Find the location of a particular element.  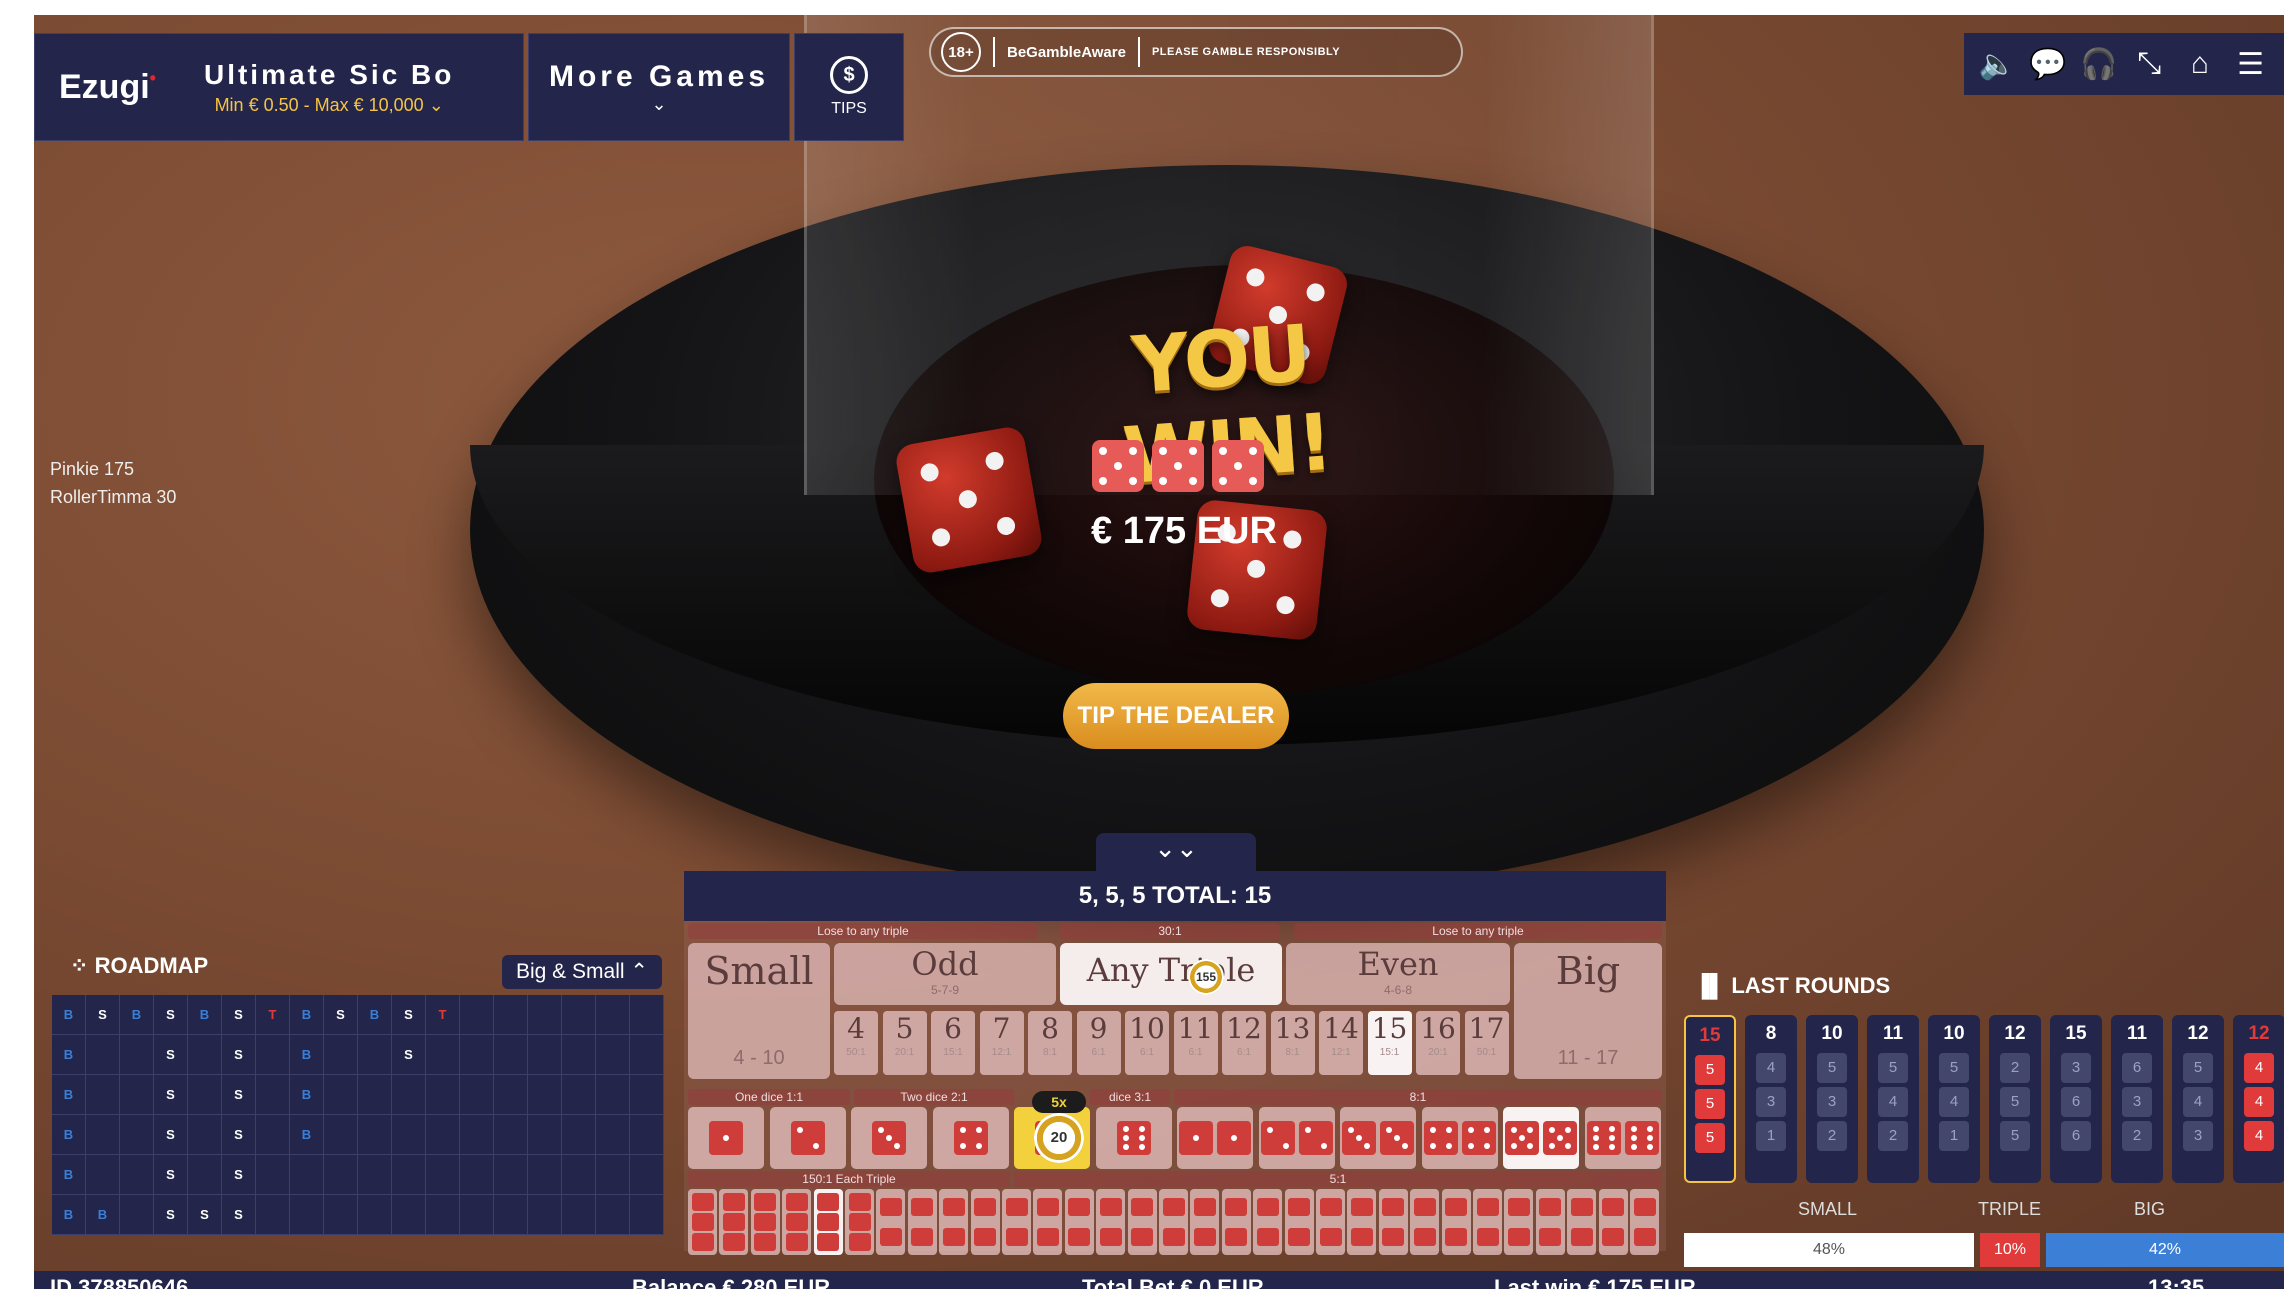

collapse-board-button: ⌄⌄ is located at coordinates (1176, 852).